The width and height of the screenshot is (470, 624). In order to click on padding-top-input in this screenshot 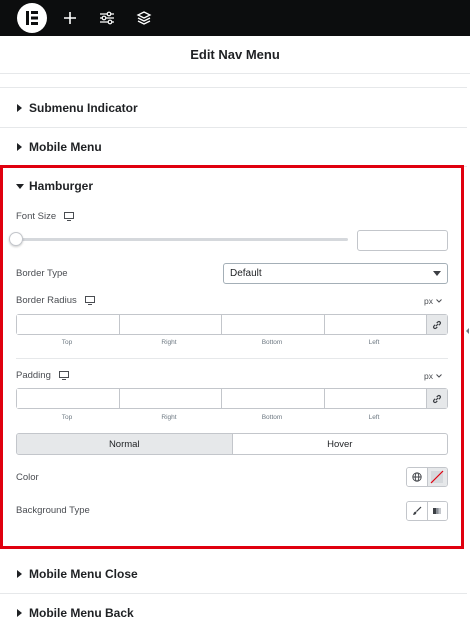, I will do `click(68, 398)`.